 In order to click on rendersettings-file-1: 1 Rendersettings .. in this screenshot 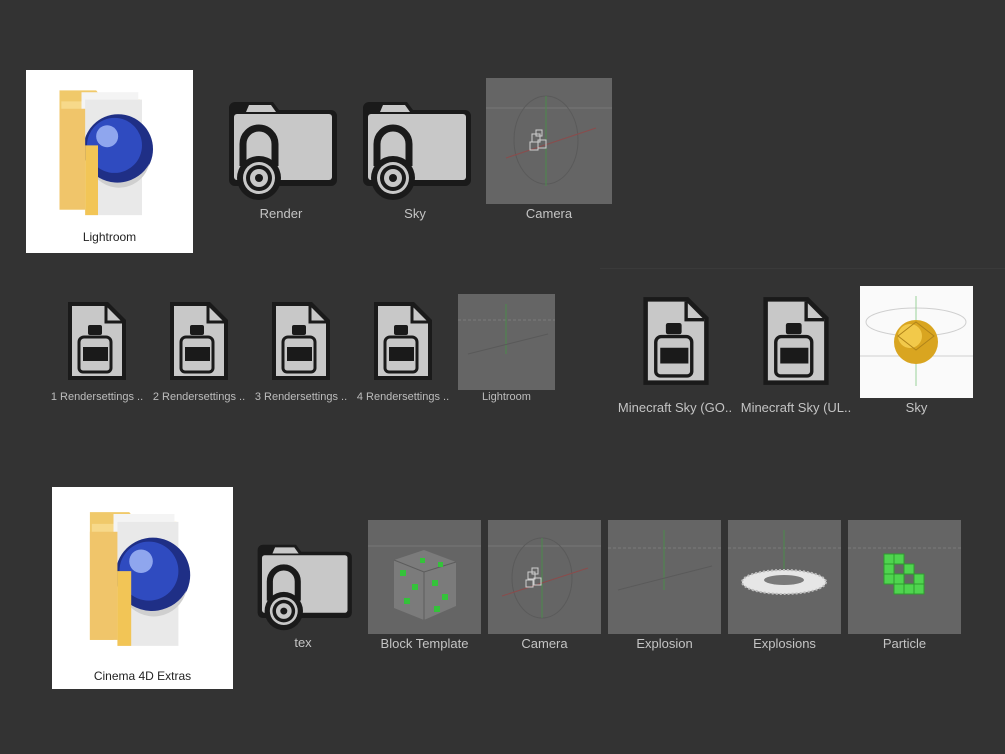, I will do `click(97, 353)`.